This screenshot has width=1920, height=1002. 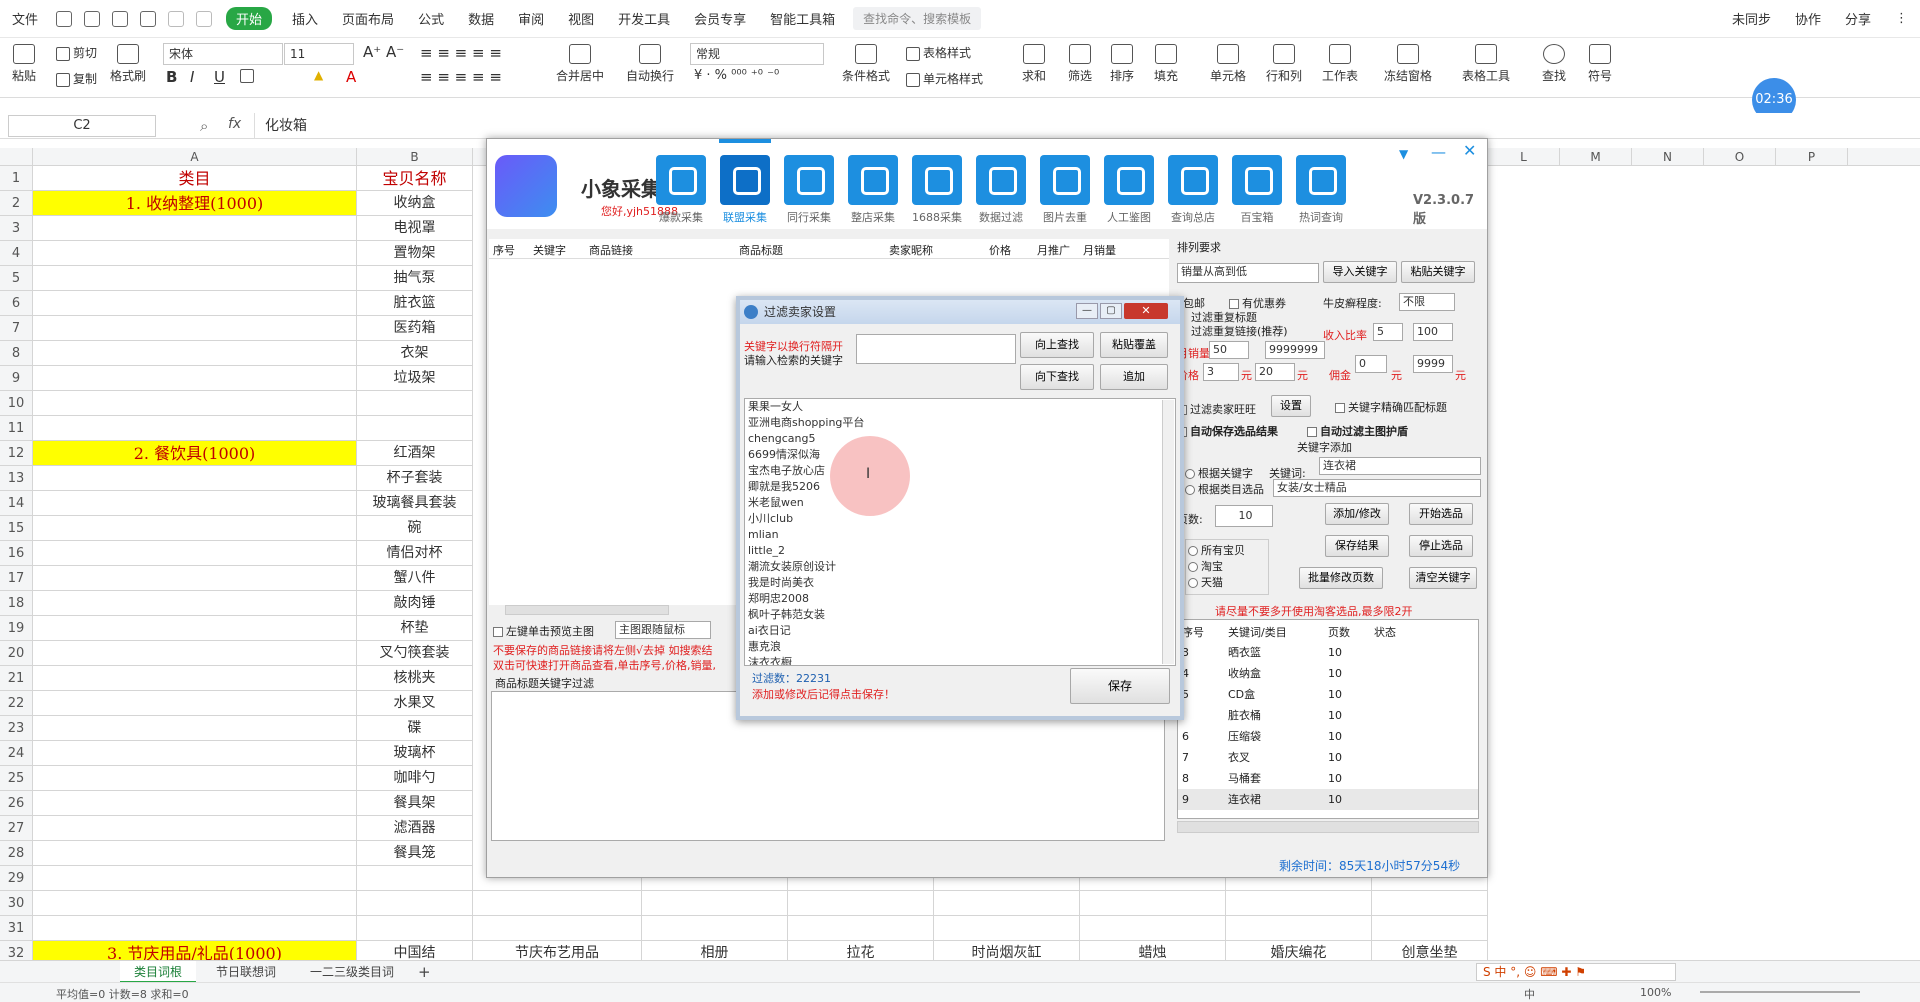 I want to click on find-down-button: 向下查找, so click(x=1057, y=377).